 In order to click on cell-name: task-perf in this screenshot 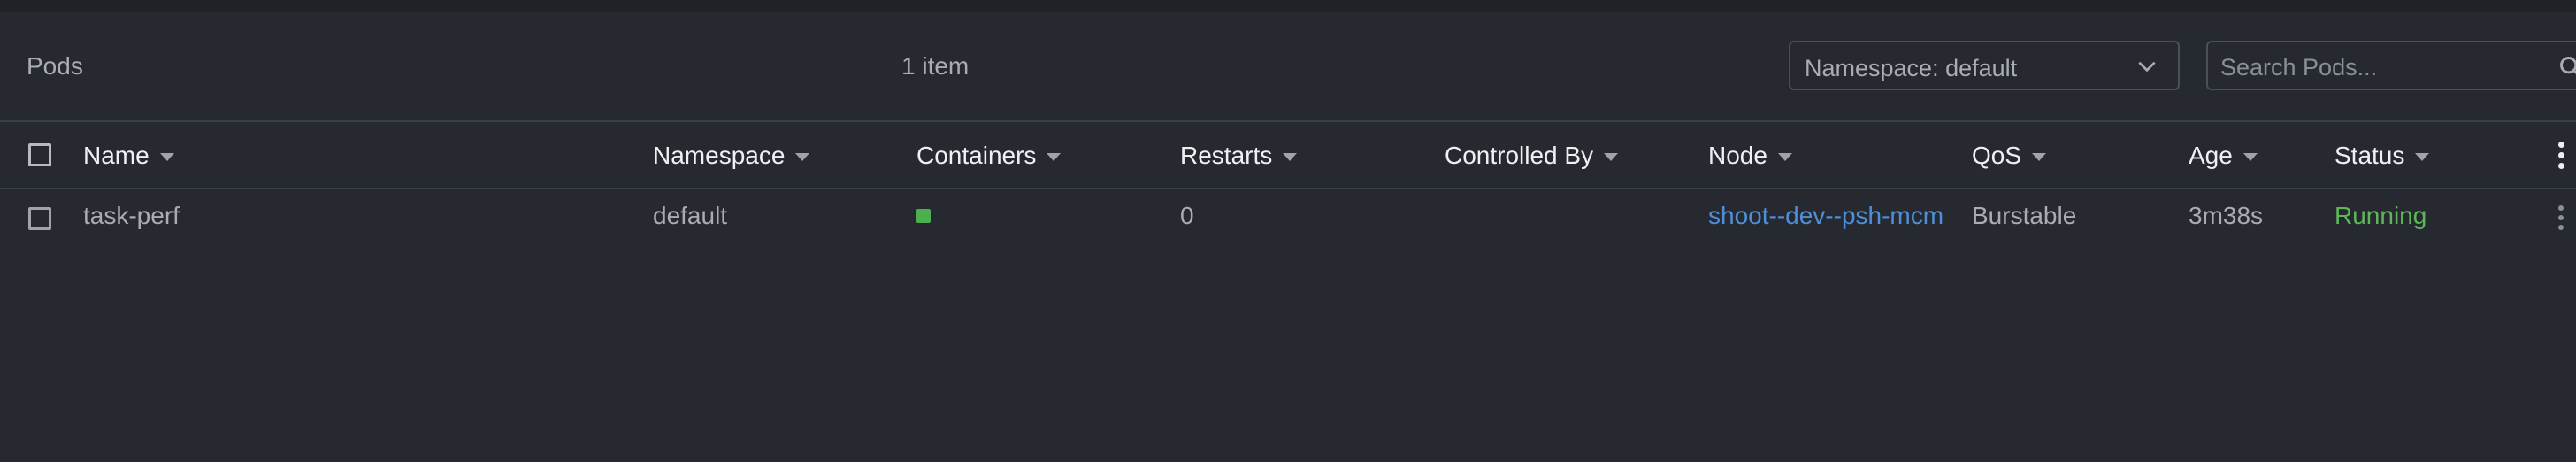, I will do `click(131, 216)`.